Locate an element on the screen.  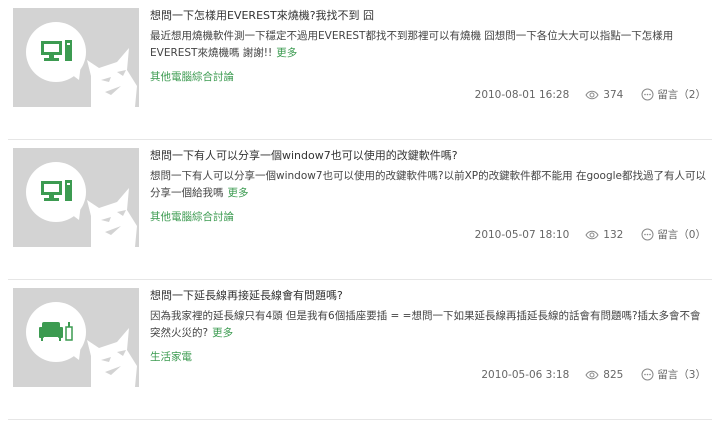
post-title: 想問一下有人可以分享一個window7也可以使用的改鍵軟件嗎? is located at coordinates (304, 155).